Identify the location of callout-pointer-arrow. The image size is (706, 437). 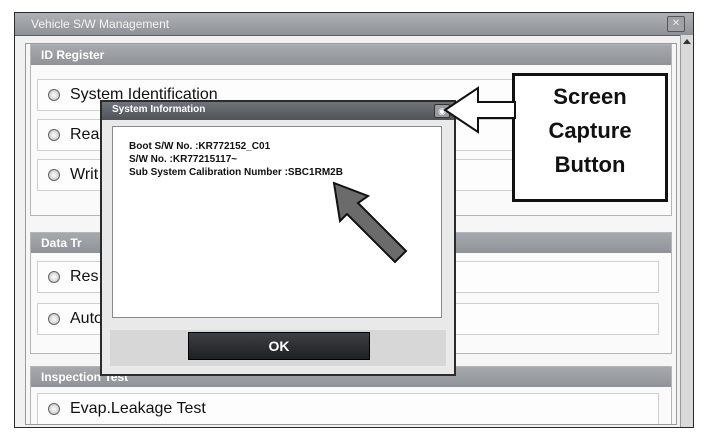
(479, 110).